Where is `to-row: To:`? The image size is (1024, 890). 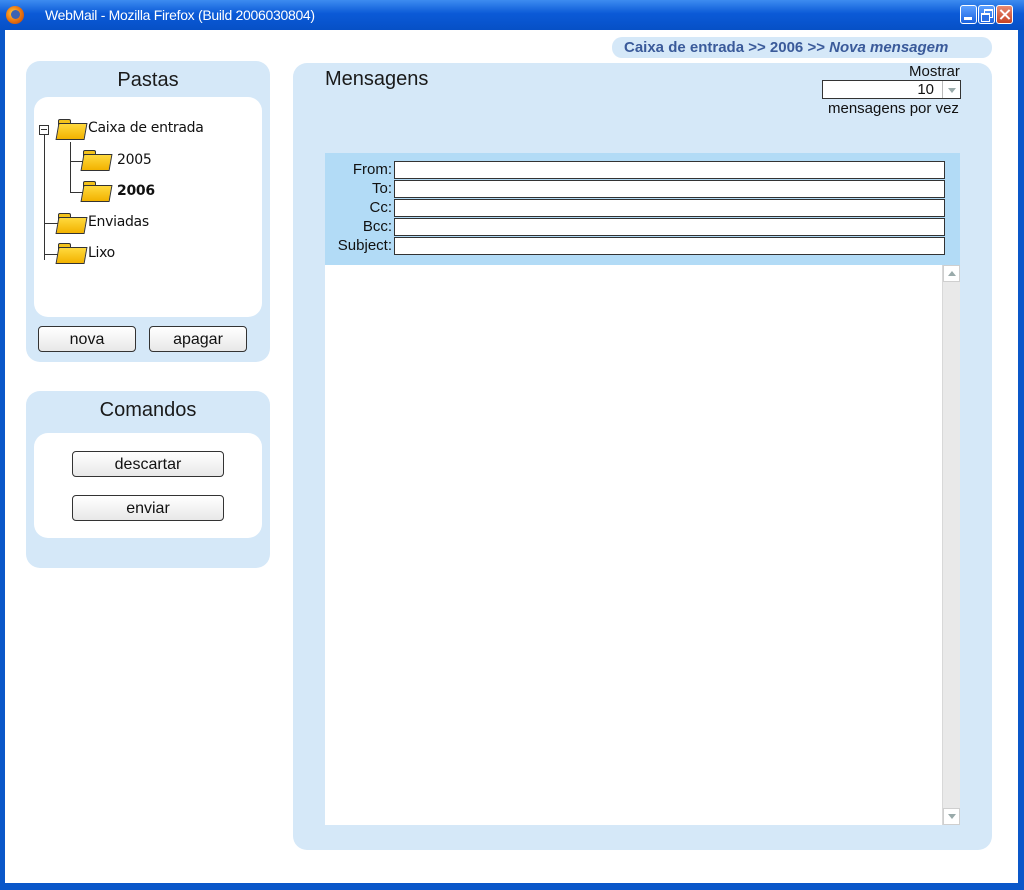
to-row: To: is located at coordinates (642, 189).